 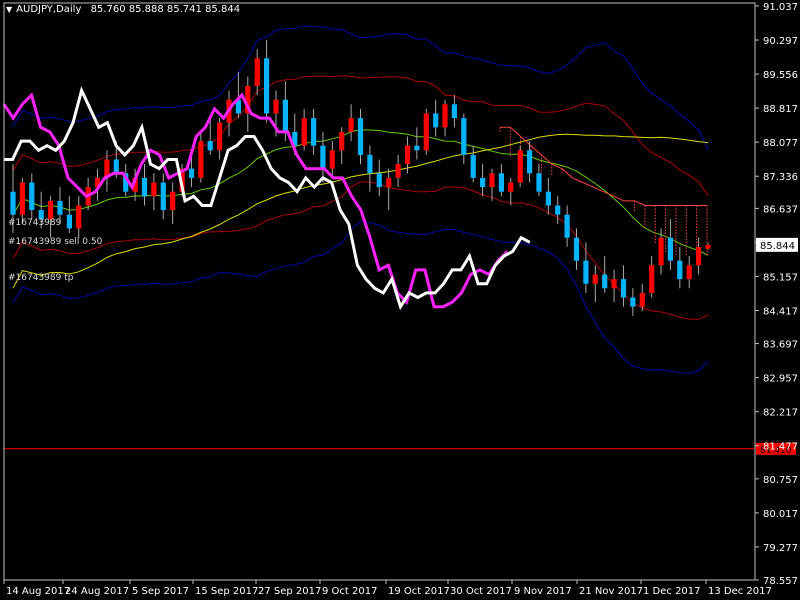 I want to click on x-tick-label: 9 Nov 2017, so click(x=543, y=591).